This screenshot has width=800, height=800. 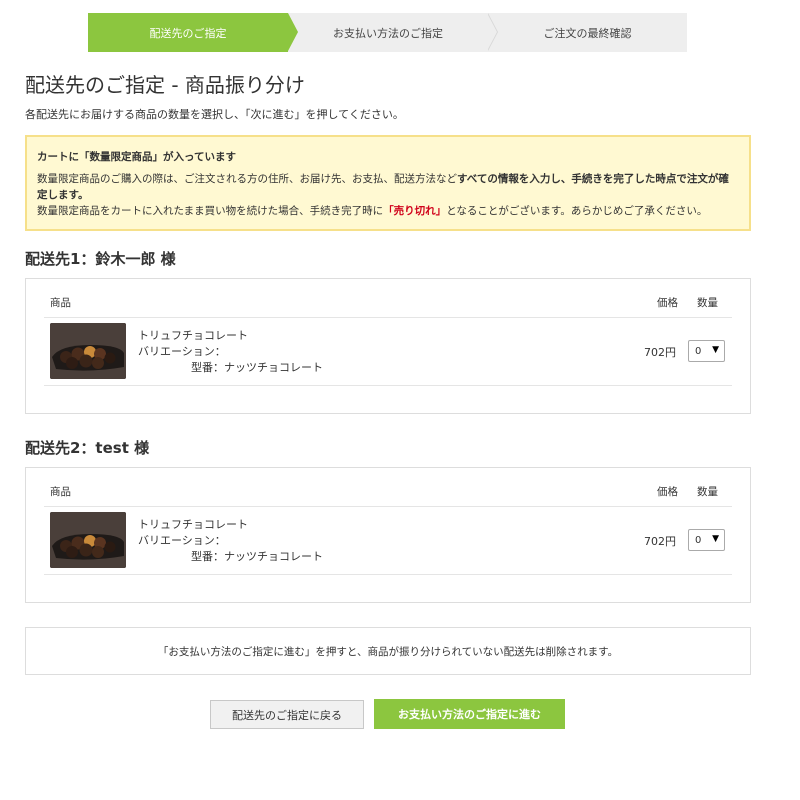 What do you see at coordinates (247, 179) in the screenshot?
I see `notice-text: 数量限定商品のご購入の際は、ご注文される方の住所、お届け先、お支払、配送方法など` at bounding box center [247, 179].